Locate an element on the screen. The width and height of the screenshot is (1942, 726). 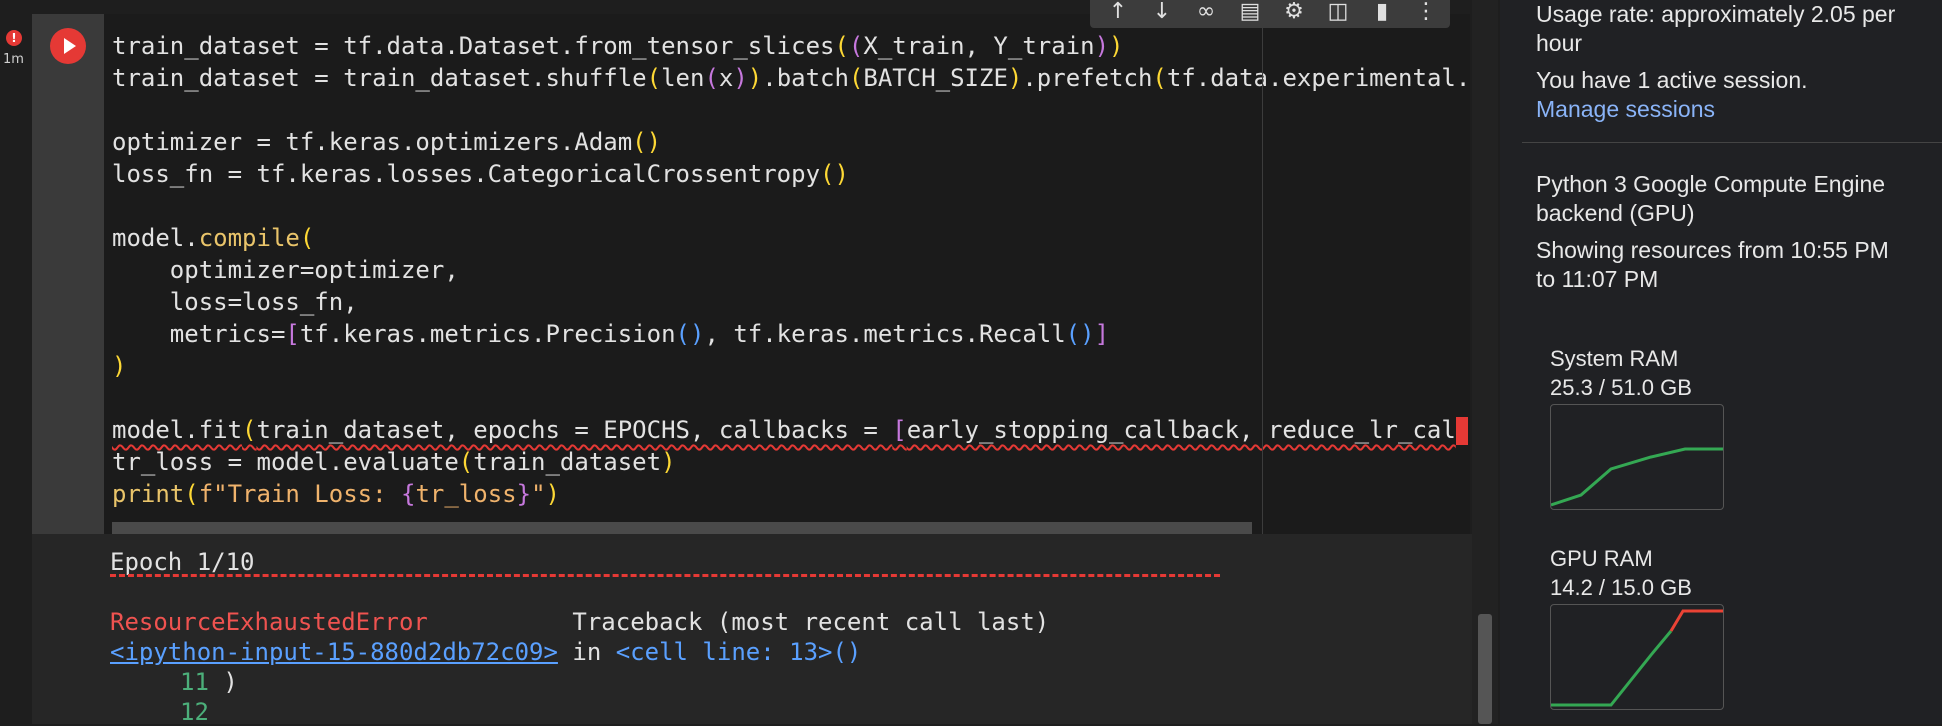
run-cell-button is located at coordinates (68, 46).